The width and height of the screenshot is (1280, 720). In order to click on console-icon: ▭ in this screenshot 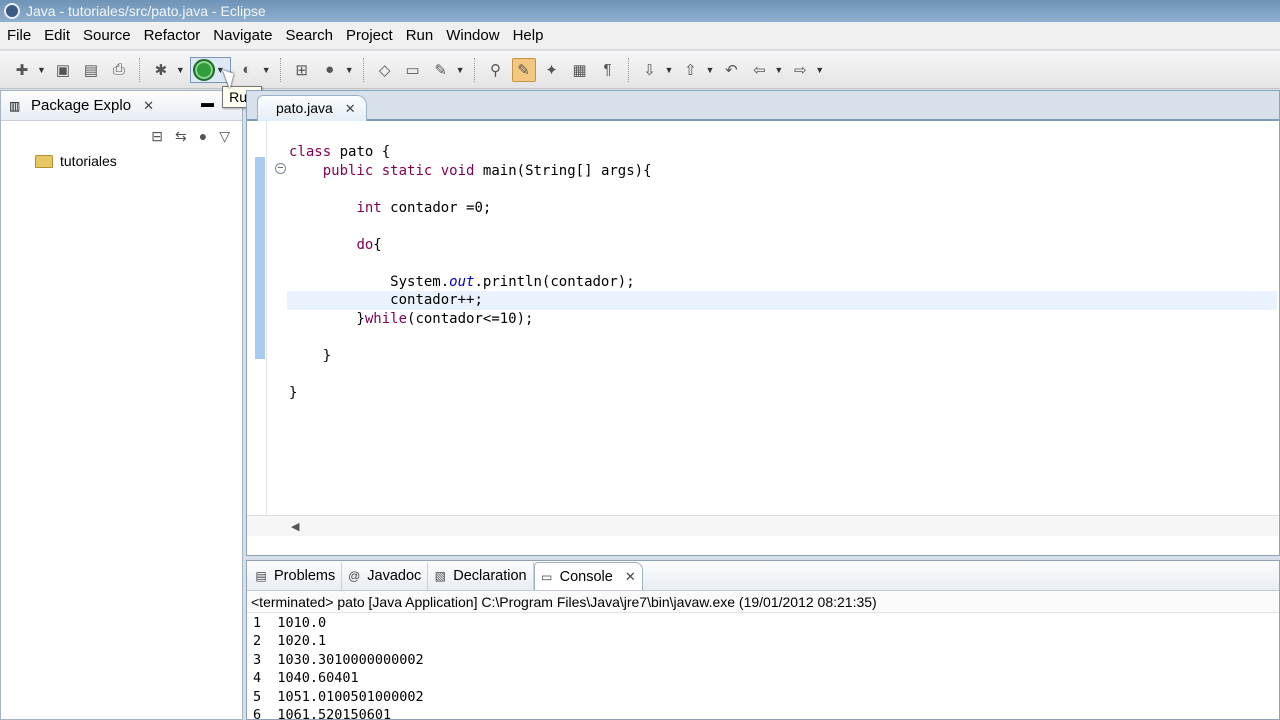, I will do `click(546, 576)`.